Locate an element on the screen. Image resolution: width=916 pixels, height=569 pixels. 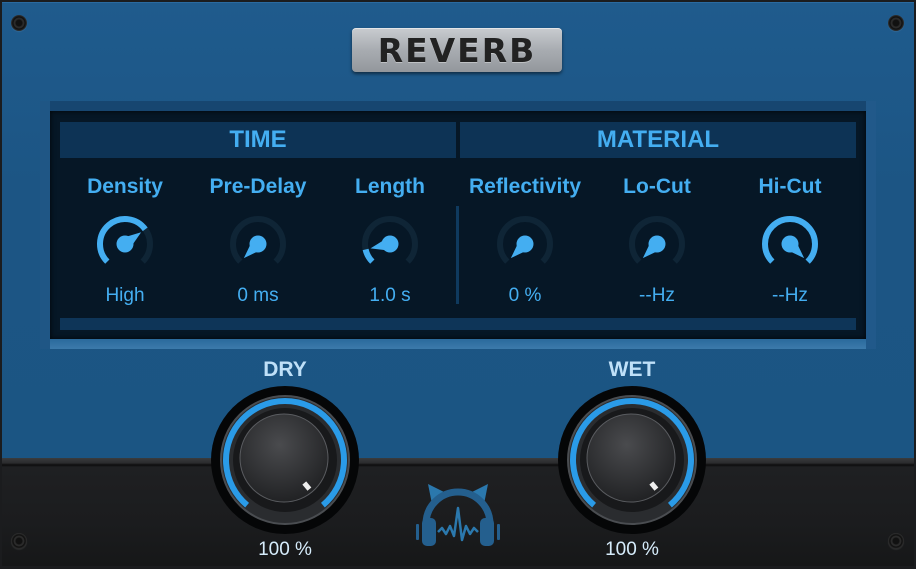
param-density: Density High is located at coordinates (125, 240).